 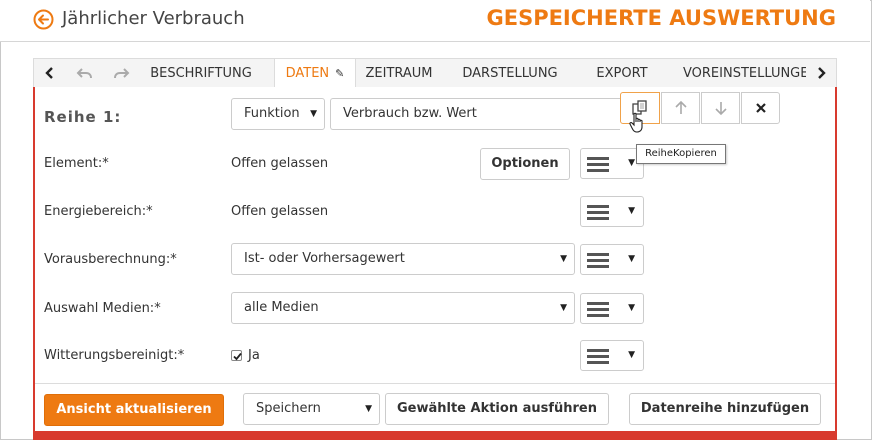 What do you see at coordinates (340, 73) in the screenshot?
I see `pencil-icon: ✎` at bounding box center [340, 73].